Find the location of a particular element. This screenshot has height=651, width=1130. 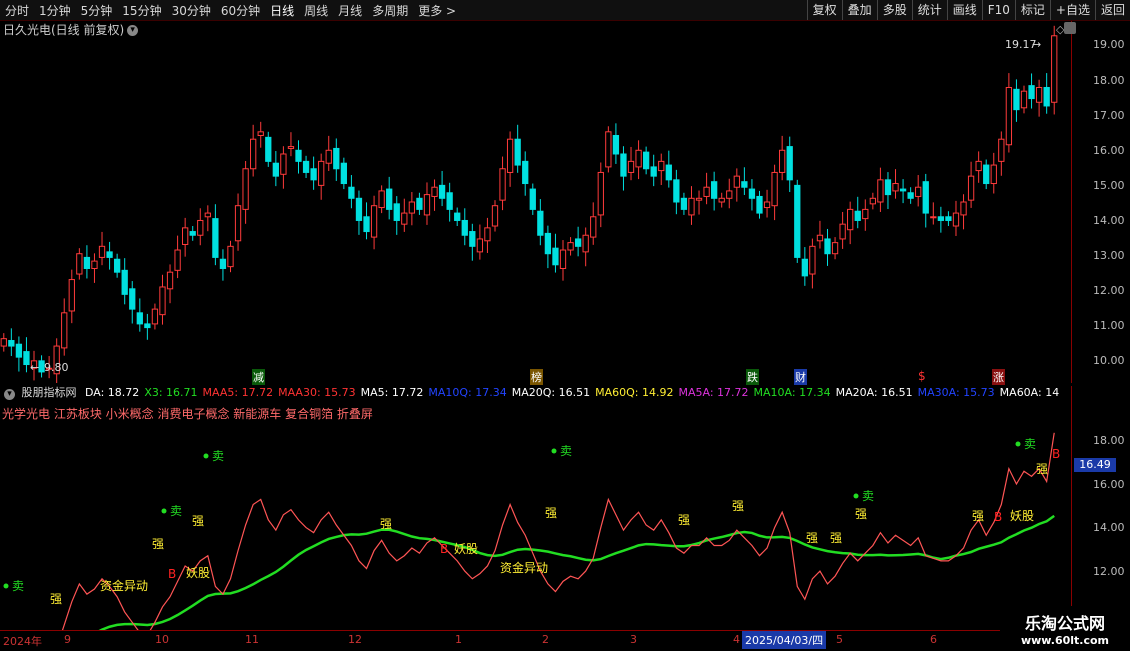

sell-dot is located at coordinates (554, 451).